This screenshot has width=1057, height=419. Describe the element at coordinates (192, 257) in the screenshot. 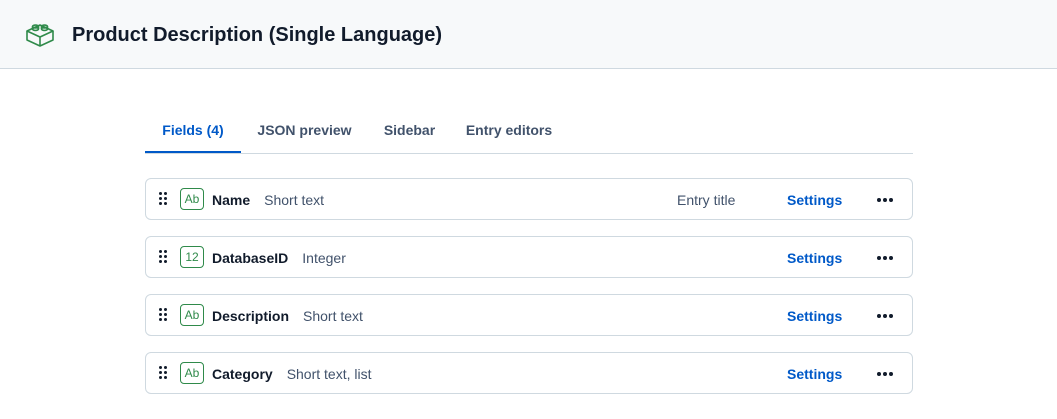

I see `number-field-icon: 12` at that location.